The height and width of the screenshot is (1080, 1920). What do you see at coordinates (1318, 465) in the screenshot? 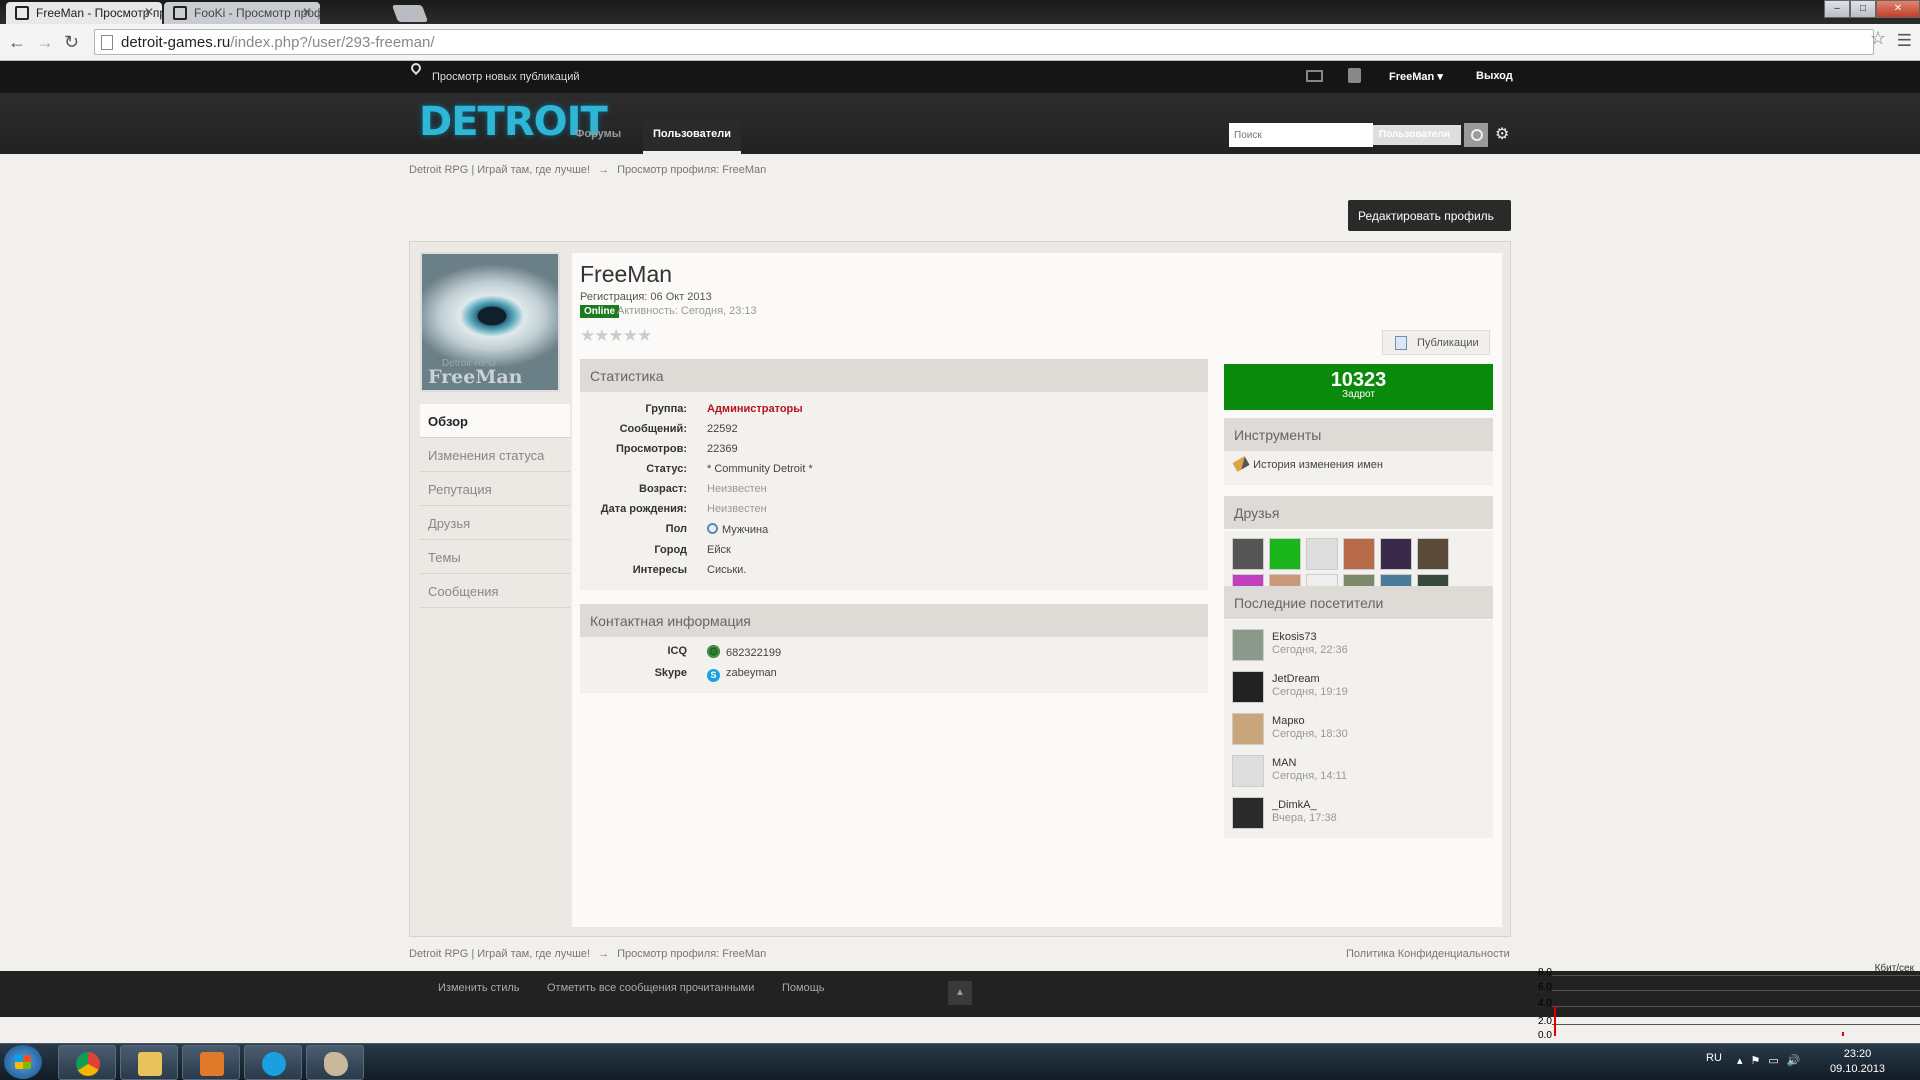
I see `name-history-link: История изменения имен` at bounding box center [1318, 465].